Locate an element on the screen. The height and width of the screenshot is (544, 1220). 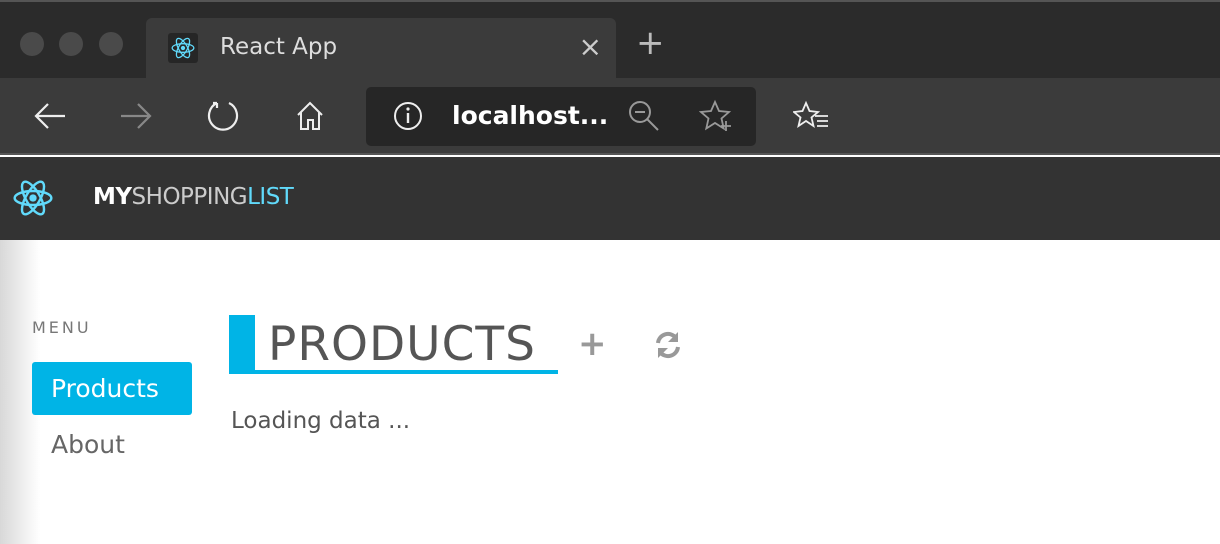
back-arrow-icon is located at coordinates (50, 116).